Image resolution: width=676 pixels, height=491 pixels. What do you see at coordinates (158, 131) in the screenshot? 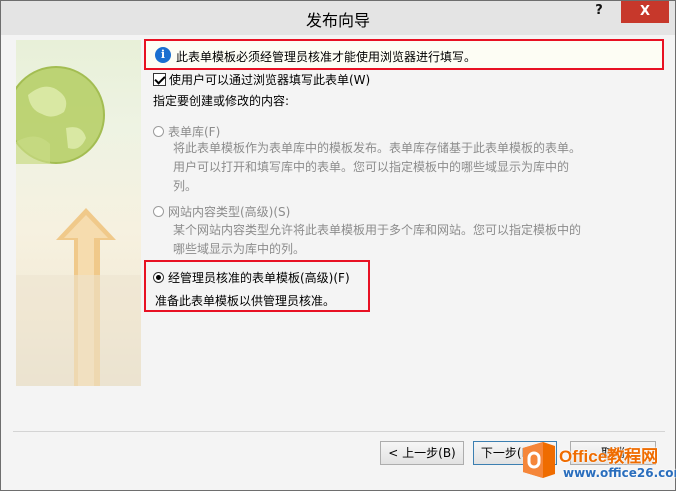
I see `form-library-radio` at bounding box center [158, 131].